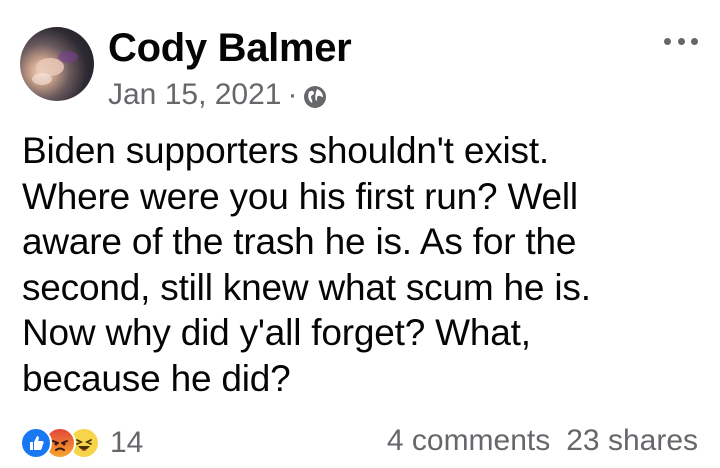 The image size is (720, 468). Describe the element at coordinates (194, 95) in the screenshot. I see `post-date: Jan 15, 2021` at that location.